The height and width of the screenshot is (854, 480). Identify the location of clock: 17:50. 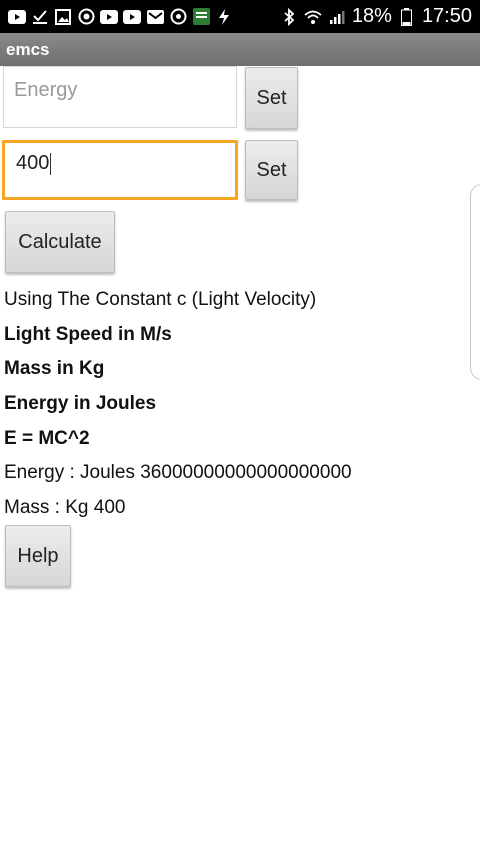
(446, 16).